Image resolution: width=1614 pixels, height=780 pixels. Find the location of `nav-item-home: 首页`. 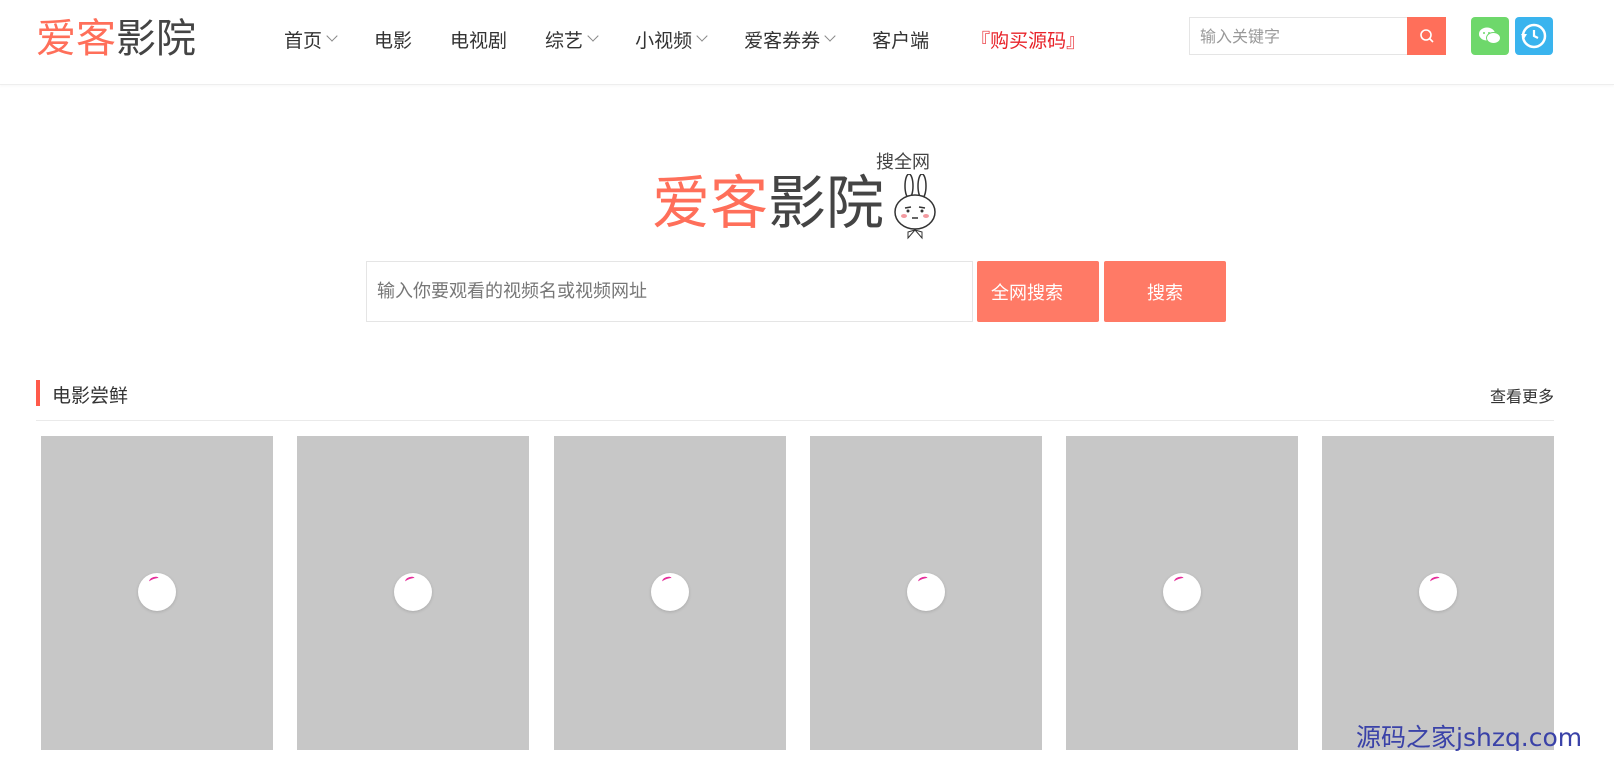

nav-item-home: 首页 is located at coordinates (311, 39).